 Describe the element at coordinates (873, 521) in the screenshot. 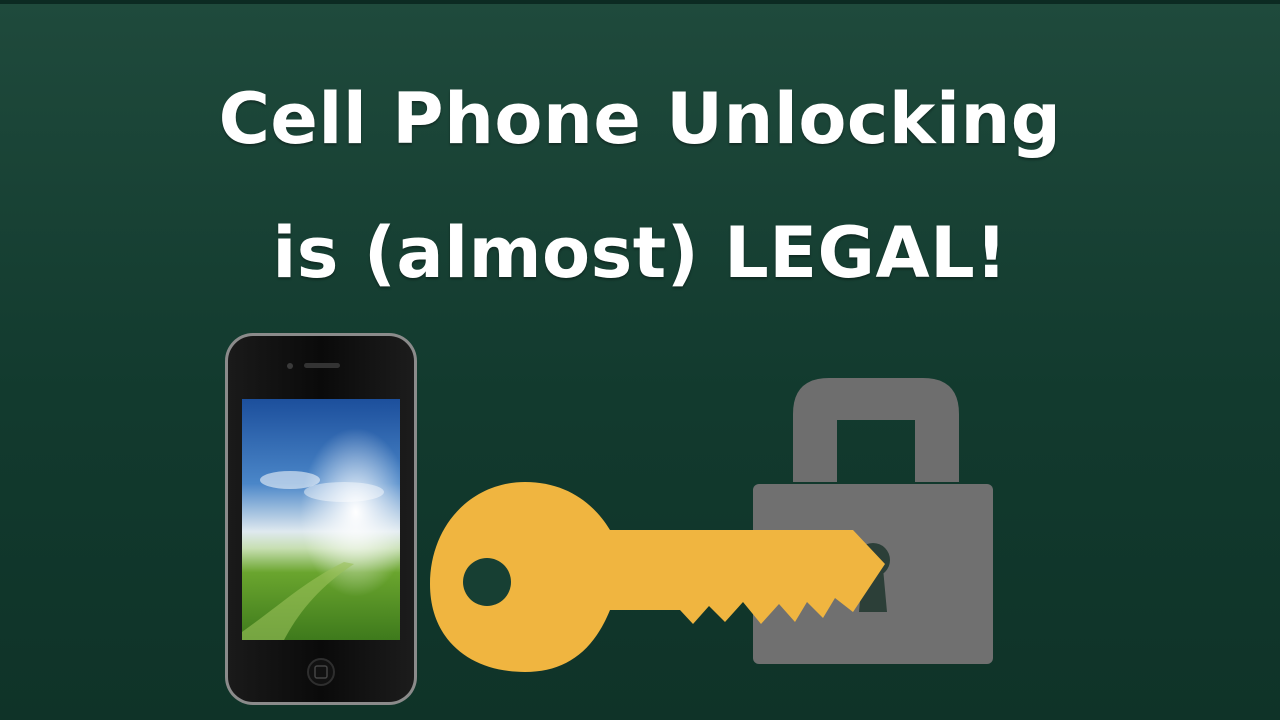

I see `padlock-icon` at that location.